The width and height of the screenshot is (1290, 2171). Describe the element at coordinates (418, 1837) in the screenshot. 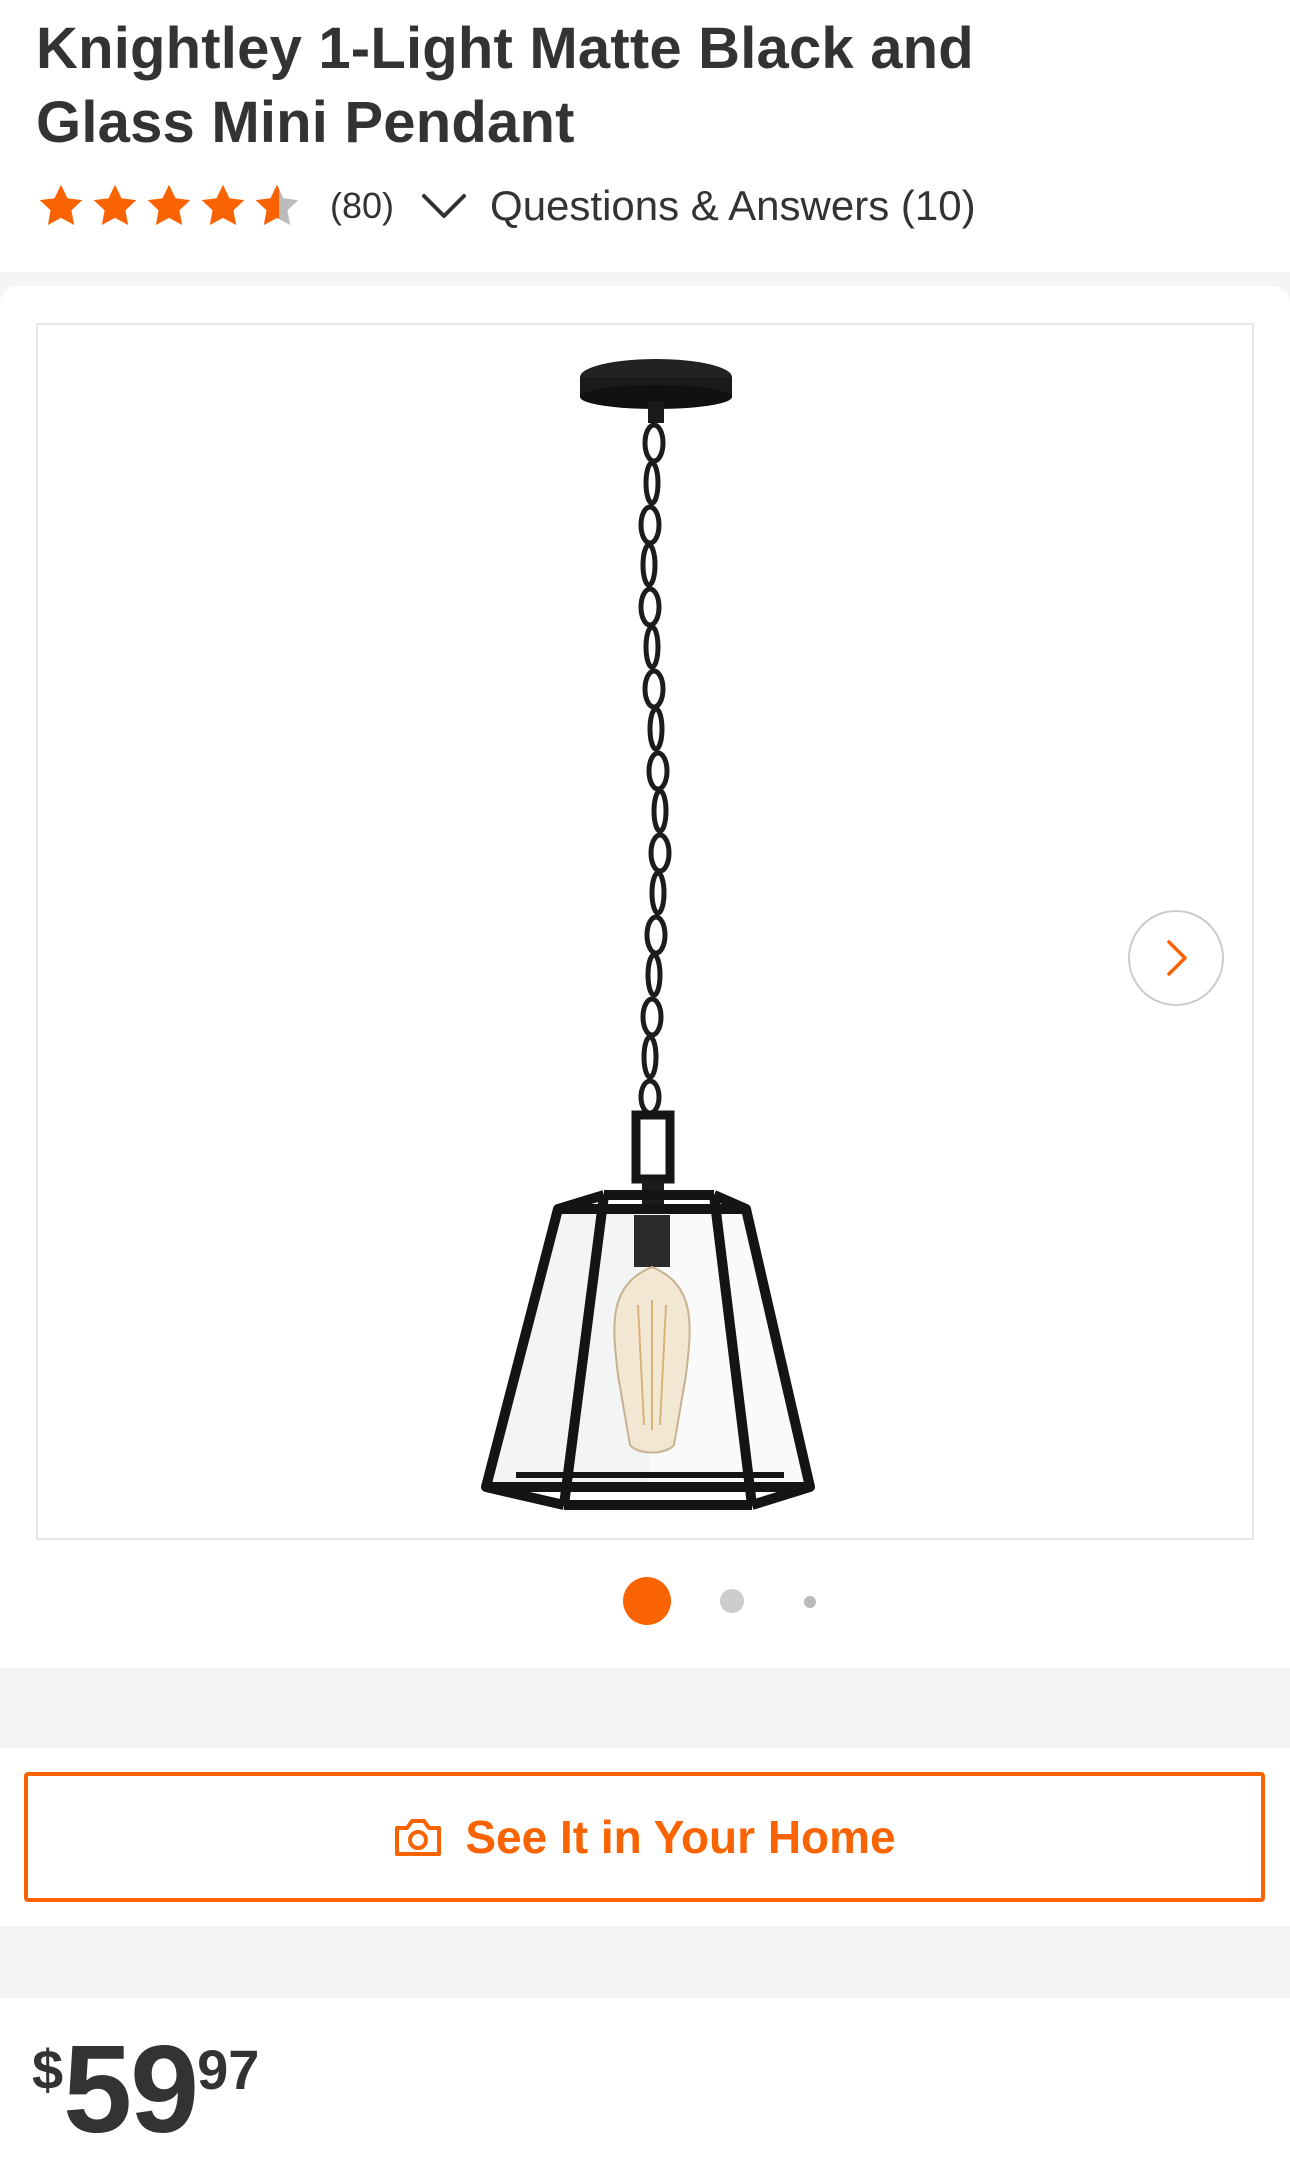

I see `camera-icon` at that location.